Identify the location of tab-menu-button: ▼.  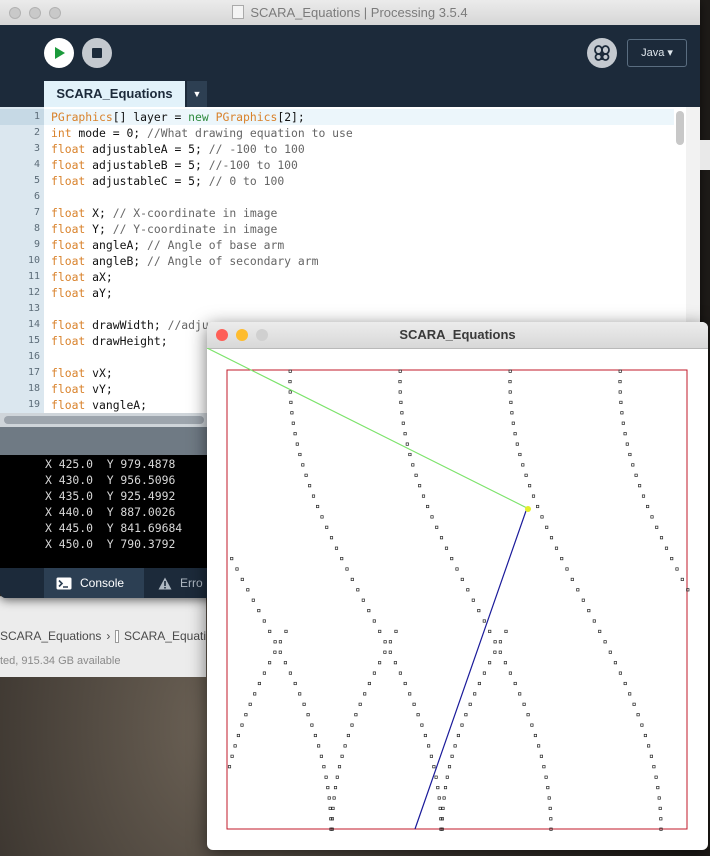
(197, 94).